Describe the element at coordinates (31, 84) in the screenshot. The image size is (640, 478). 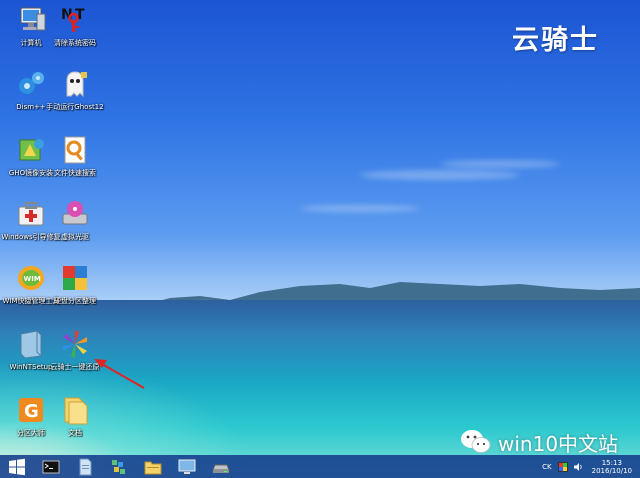
I see `gears-icon` at that location.